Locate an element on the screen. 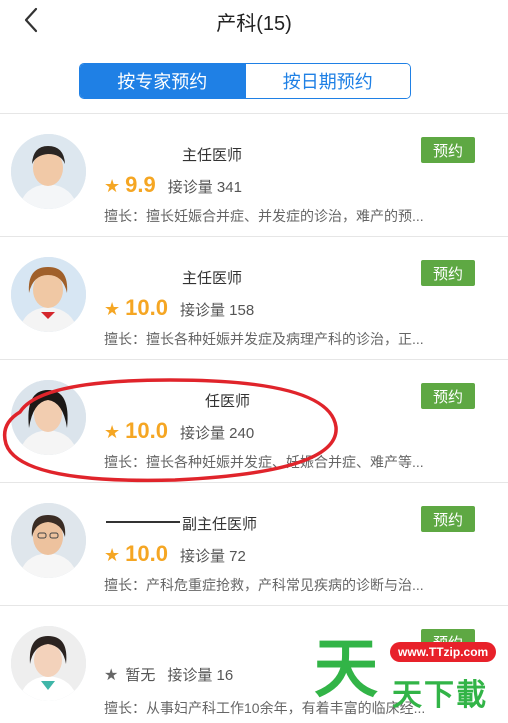 This screenshot has height=723, width=508. visit-count: 接诊量 240 is located at coordinates (217, 433).